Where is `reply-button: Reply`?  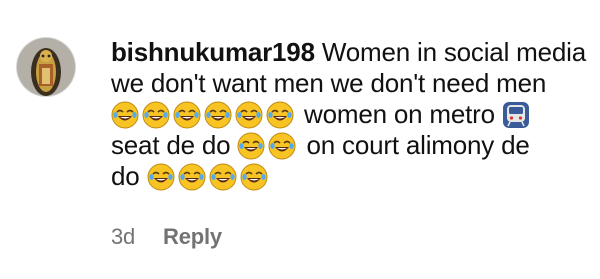
reply-button: Reply is located at coordinates (192, 236).